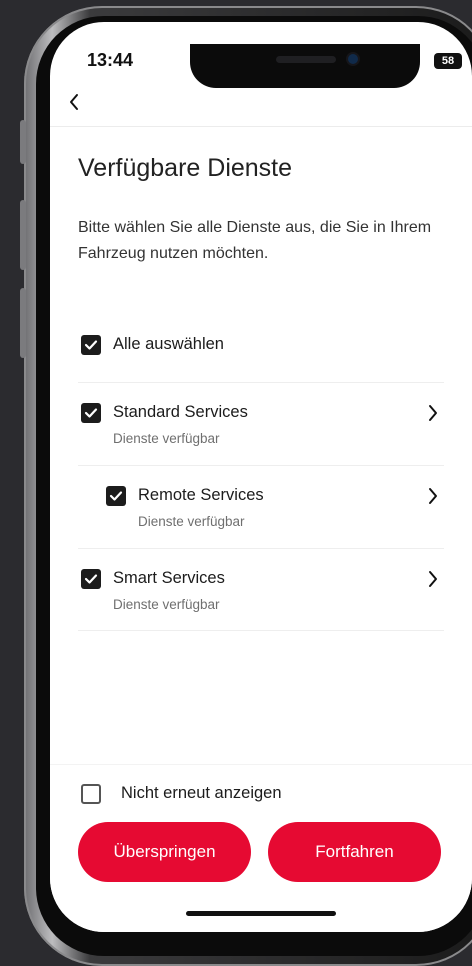 This screenshot has width=472, height=966. Describe the element at coordinates (180, 412) in the screenshot. I see `standard-services-label: Standard Services` at that location.